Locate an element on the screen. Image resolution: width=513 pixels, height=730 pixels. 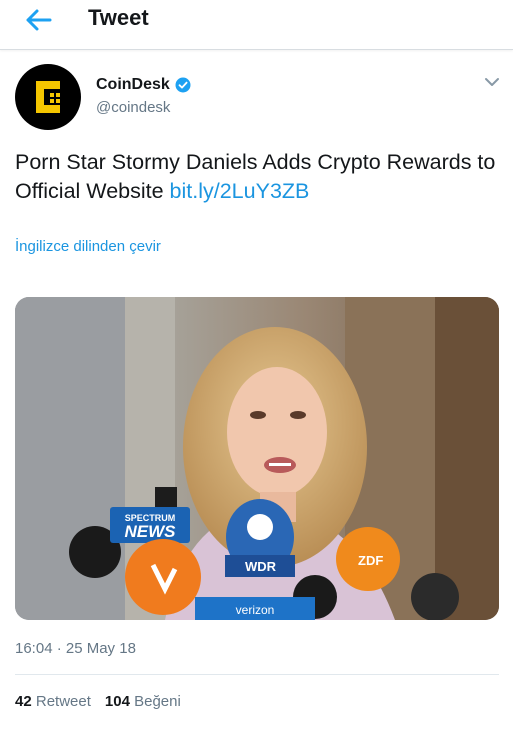
mic-flag-wdr: WDR is located at coordinates (261, 566).